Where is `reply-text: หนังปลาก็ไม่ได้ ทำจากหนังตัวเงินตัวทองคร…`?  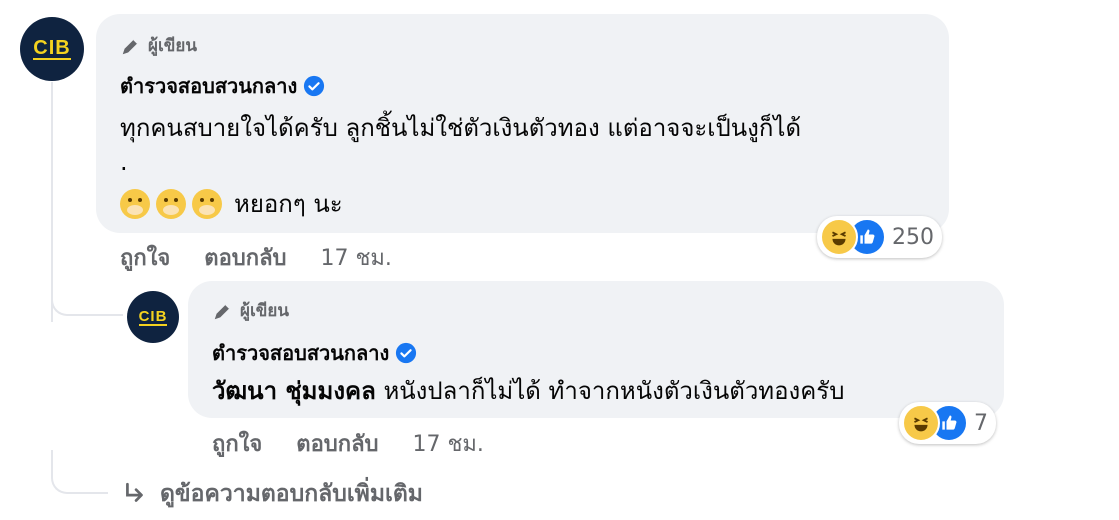 reply-text: หนังปลาก็ไม่ได้ ทำจากหนังตัวเงินตัวทองคร… is located at coordinates (614, 391).